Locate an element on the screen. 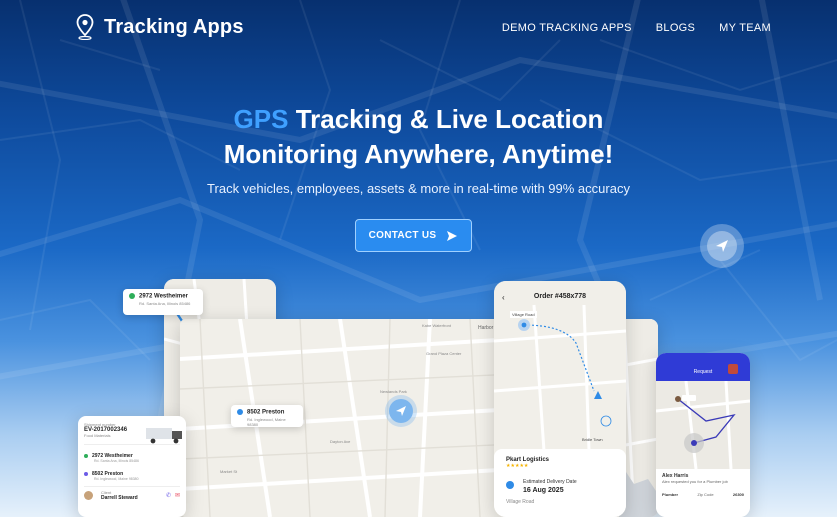 This screenshot has height=517, width=837. delivery-label: Estimated Delivery Date is located at coordinates (550, 482).